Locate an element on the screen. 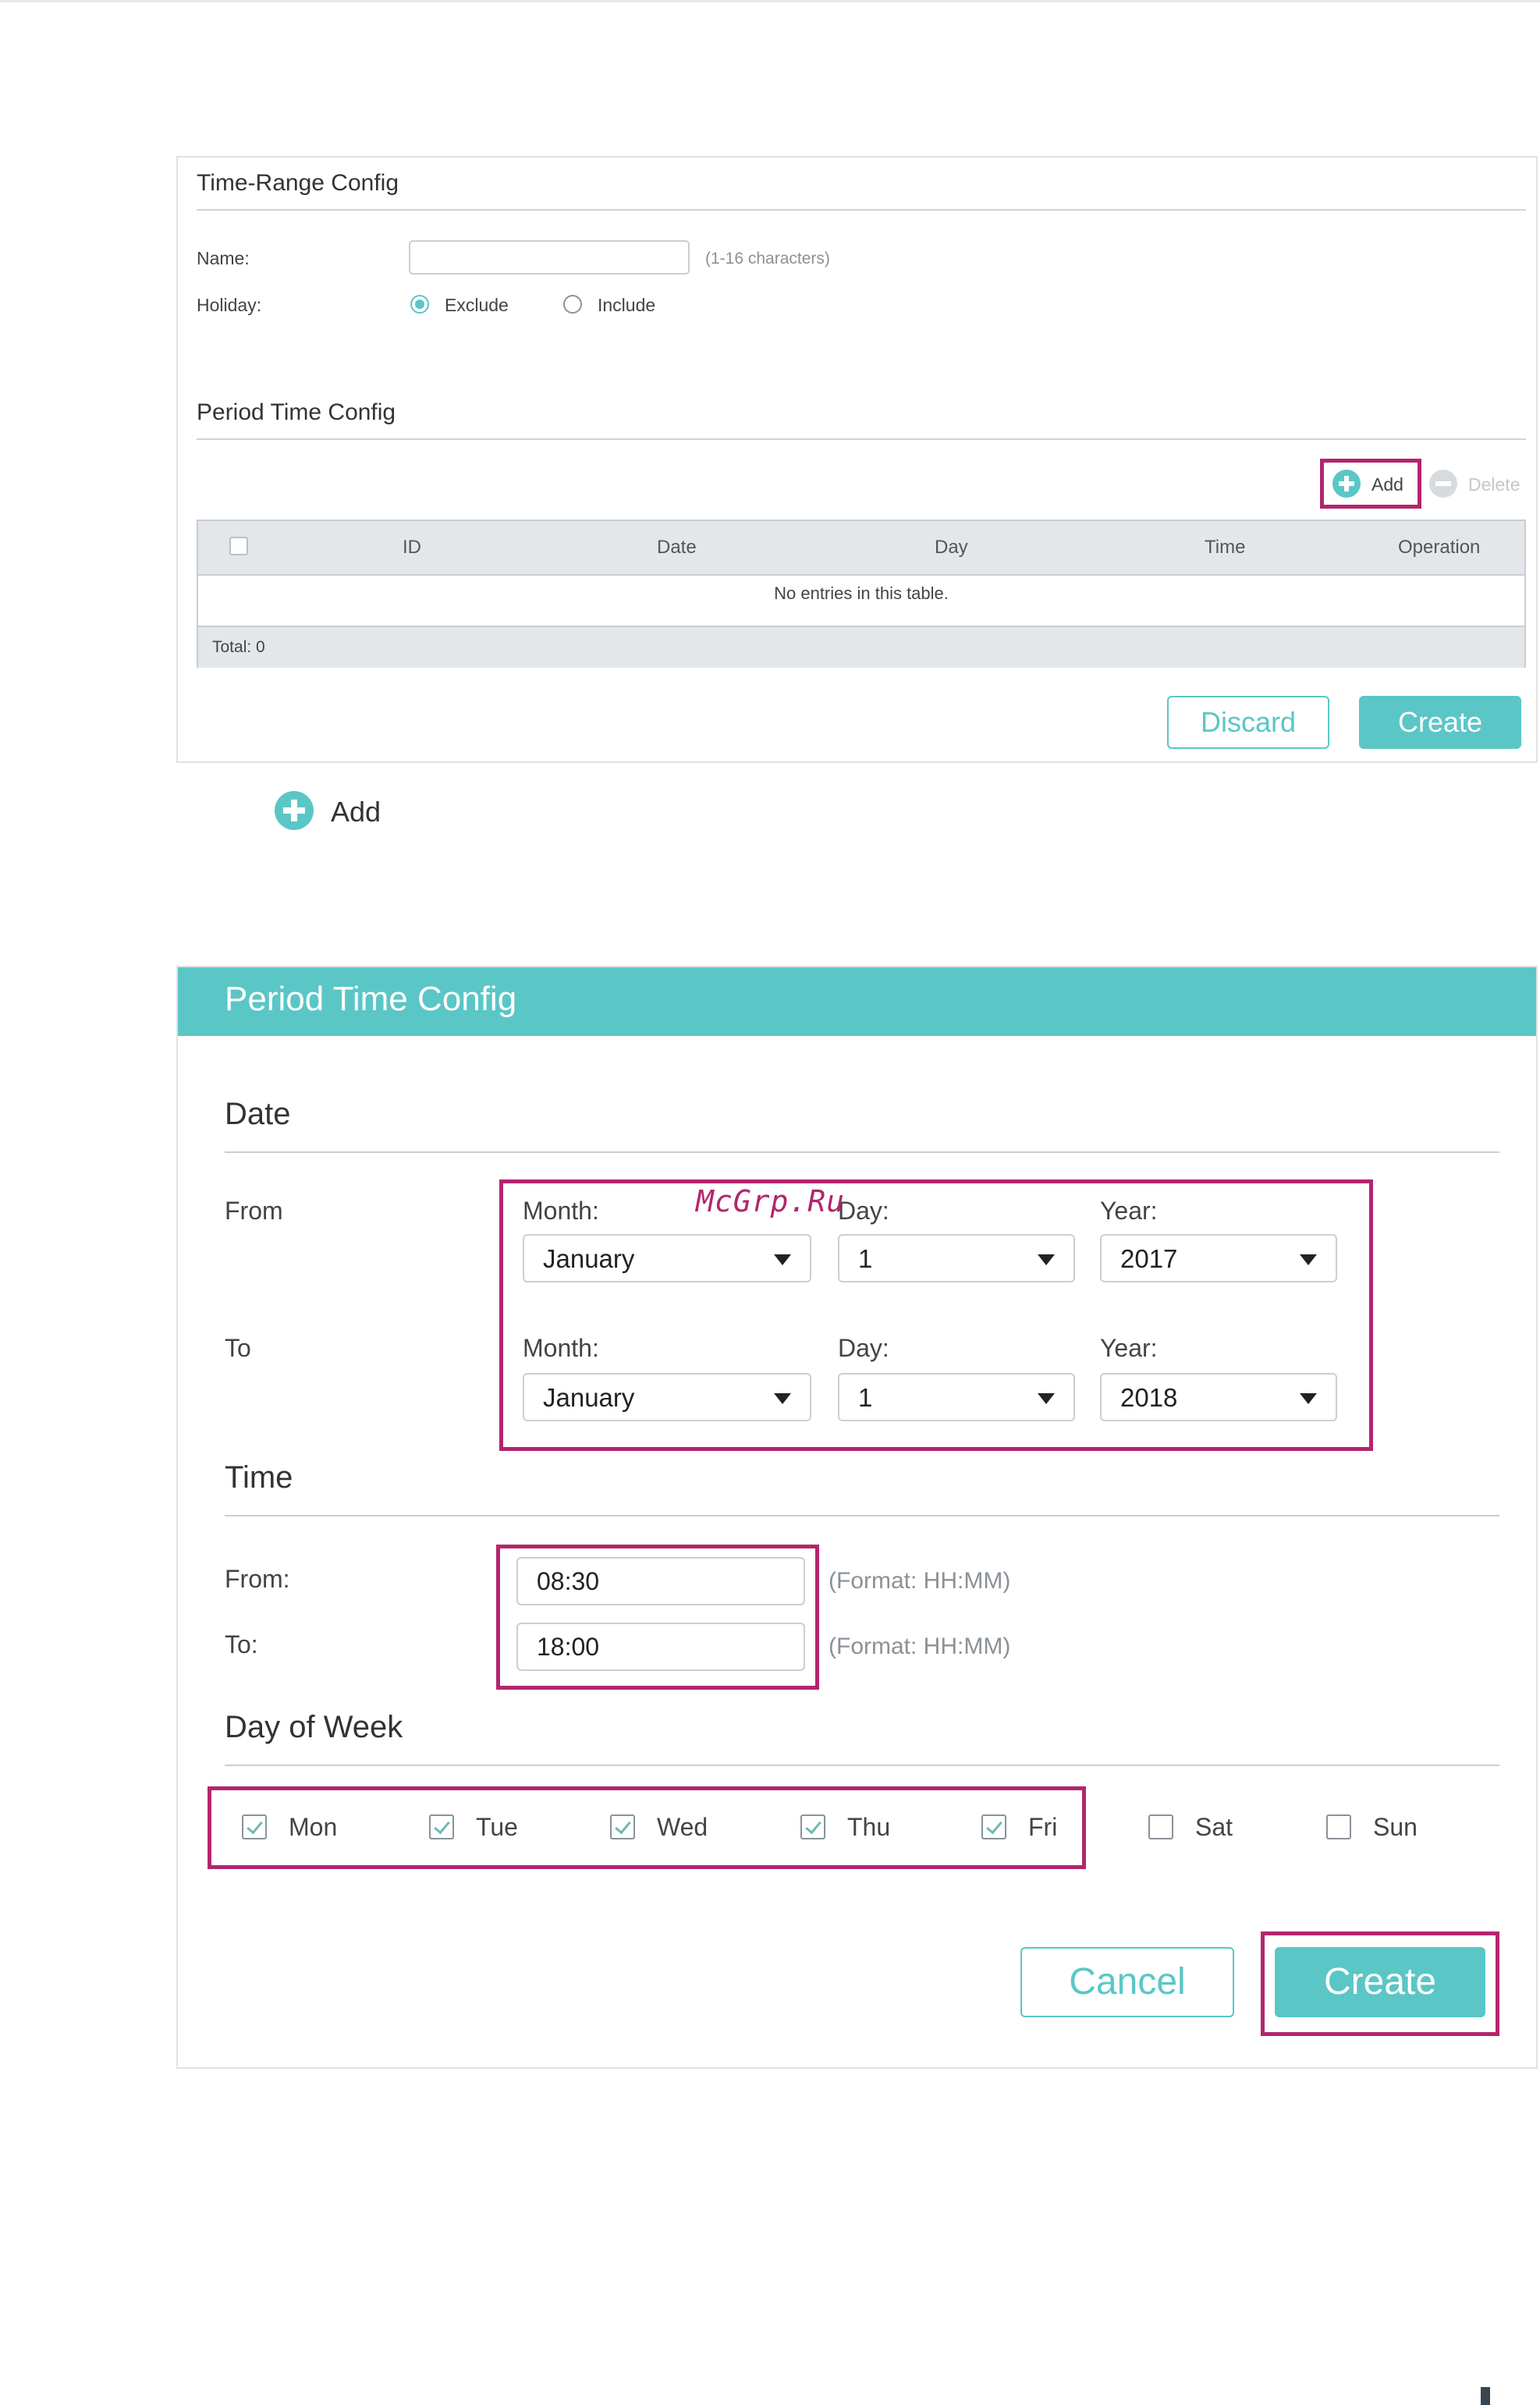 The height and width of the screenshot is (2405, 1540). add-entry-label: Add is located at coordinates (1387, 484).